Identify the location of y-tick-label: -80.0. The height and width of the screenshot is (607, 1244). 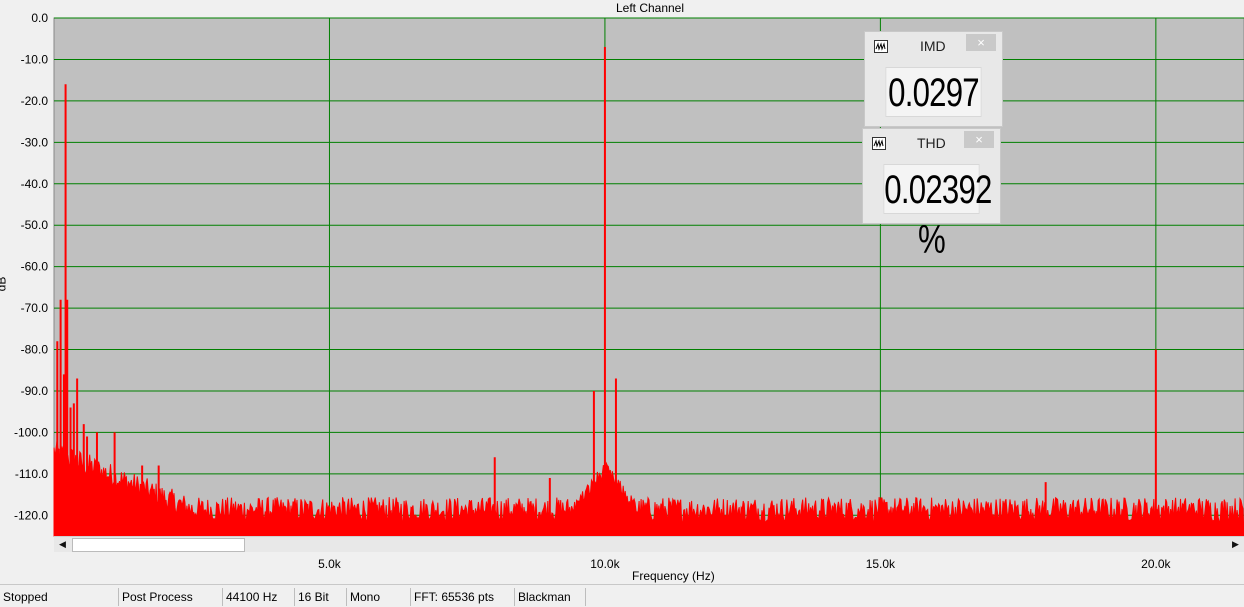
(35, 350).